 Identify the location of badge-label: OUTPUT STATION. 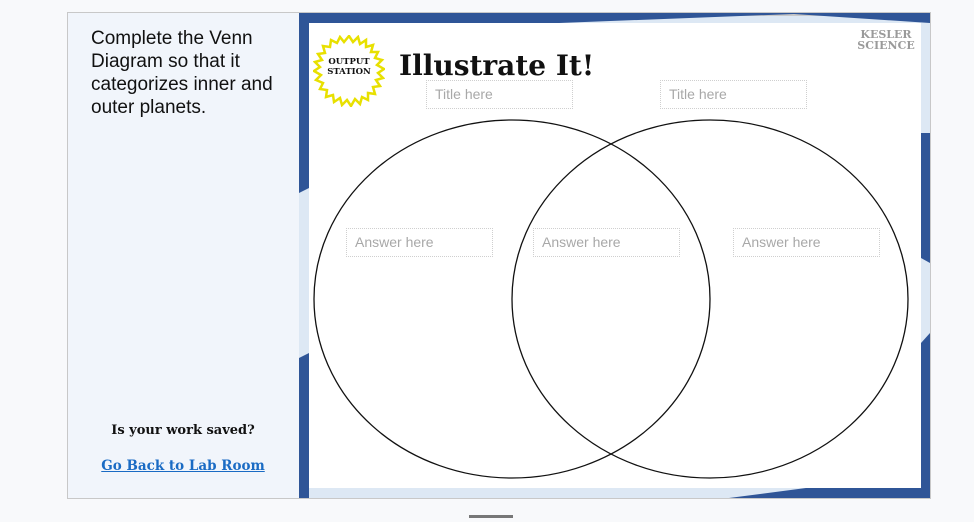
(349, 67).